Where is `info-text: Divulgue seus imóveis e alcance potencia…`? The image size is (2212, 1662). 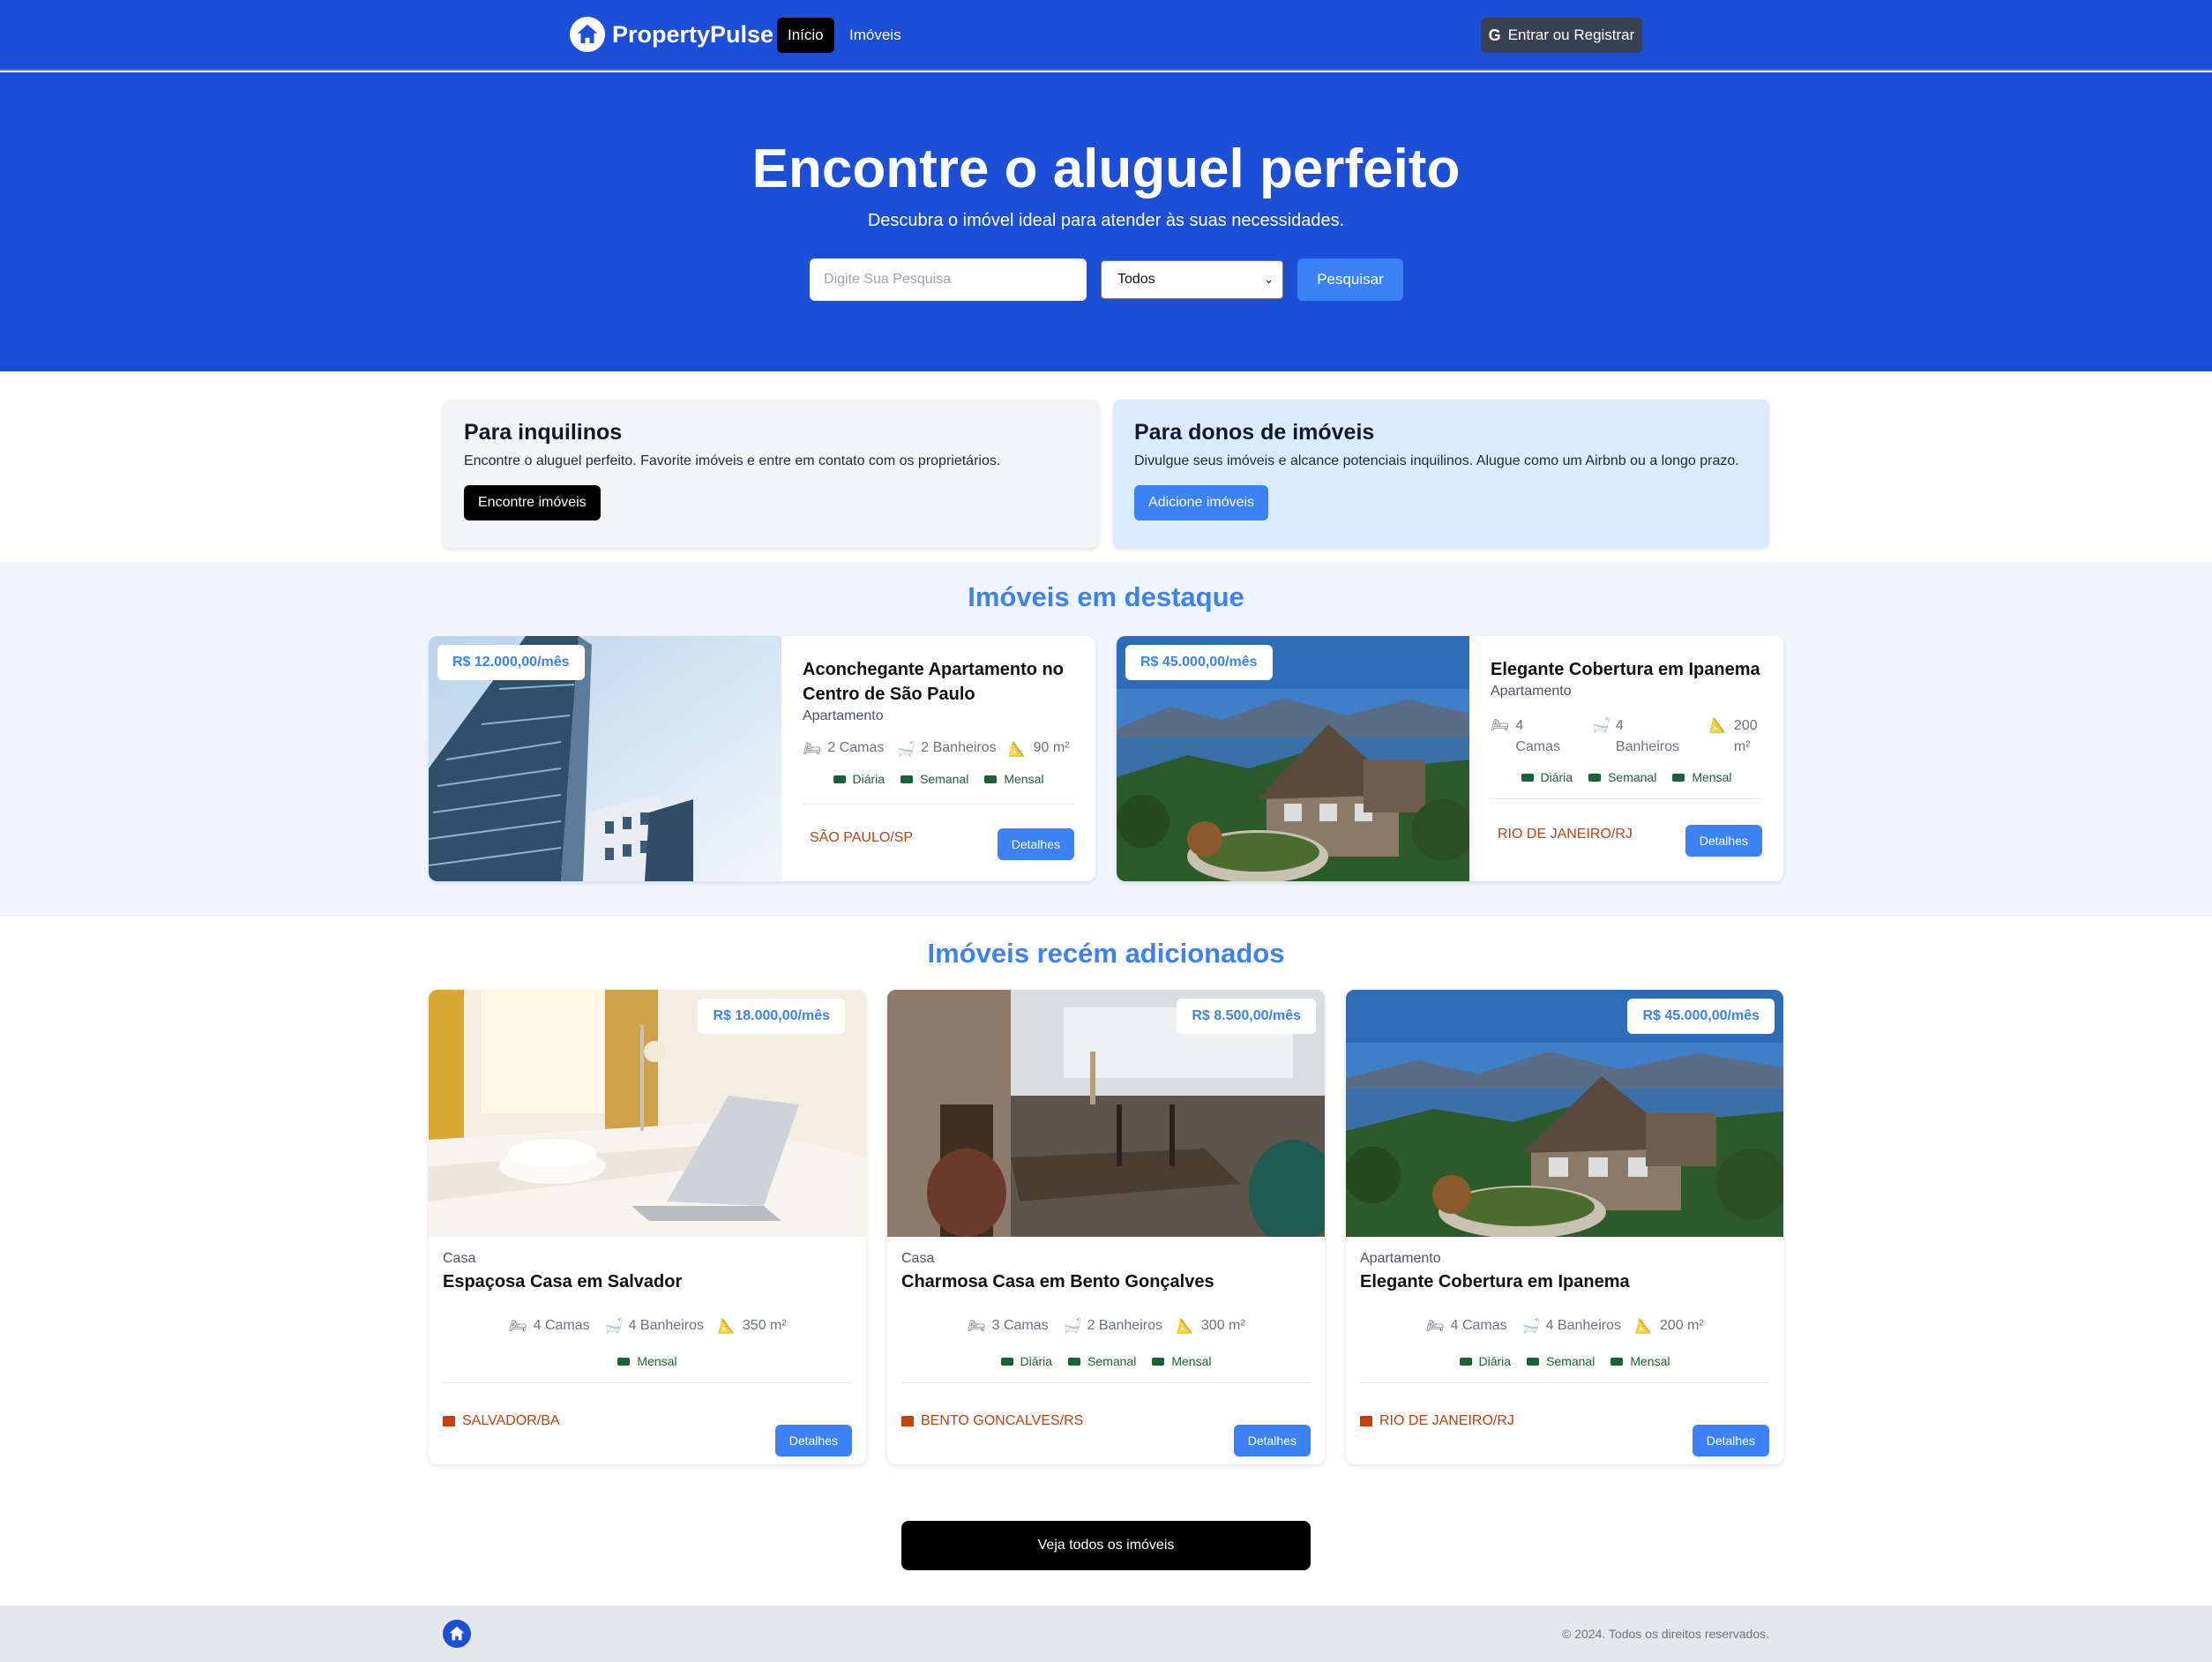 info-text: Divulgue seus imóveis e alcance potencia… is located at coordinates (1436, 460).